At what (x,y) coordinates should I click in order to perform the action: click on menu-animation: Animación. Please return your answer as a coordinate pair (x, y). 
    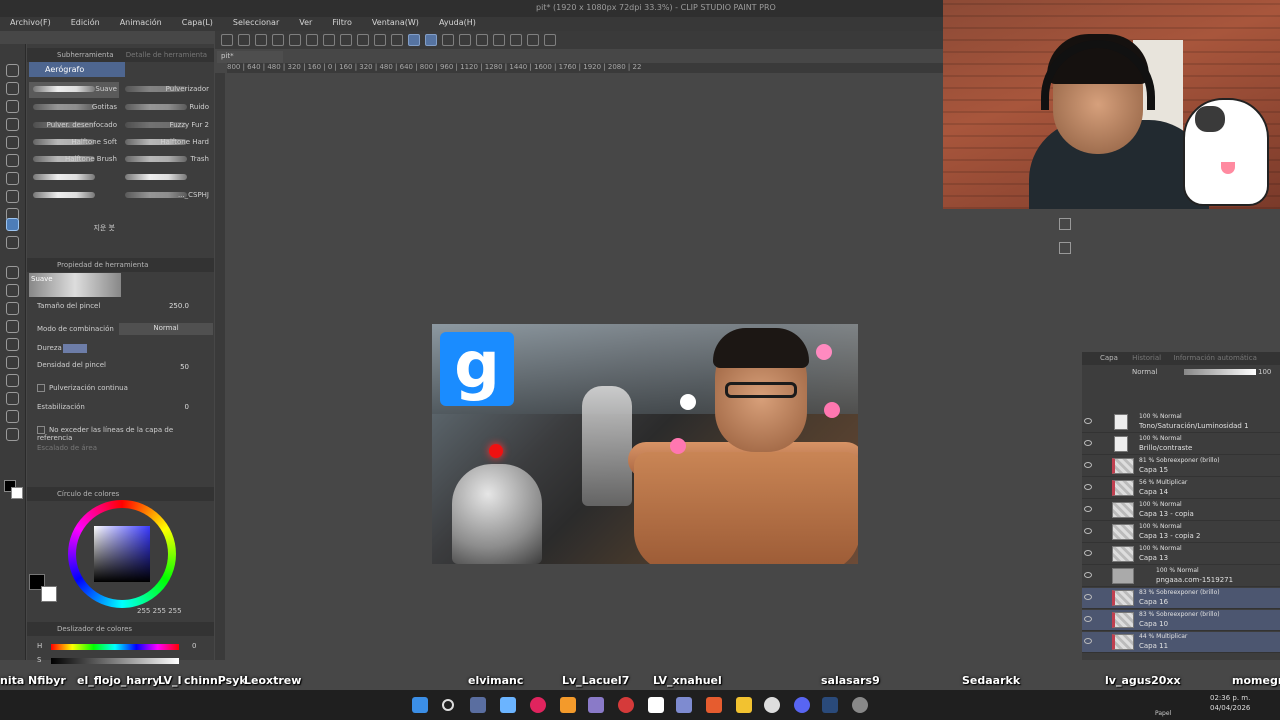
    Looking at the image, I should click on (141, 24).